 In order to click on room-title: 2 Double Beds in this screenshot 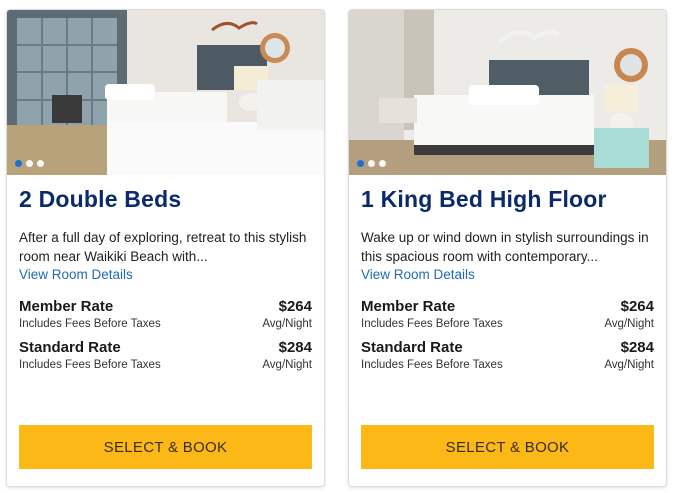, I will do `click(100, 199)`.